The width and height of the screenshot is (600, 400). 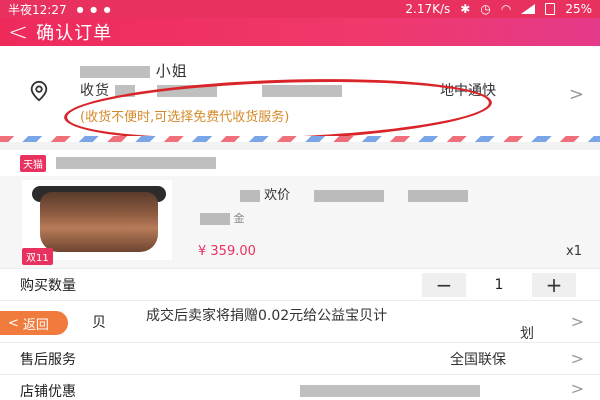 I want to click on back-chevron-icon: <, so click(x=18, y=32).